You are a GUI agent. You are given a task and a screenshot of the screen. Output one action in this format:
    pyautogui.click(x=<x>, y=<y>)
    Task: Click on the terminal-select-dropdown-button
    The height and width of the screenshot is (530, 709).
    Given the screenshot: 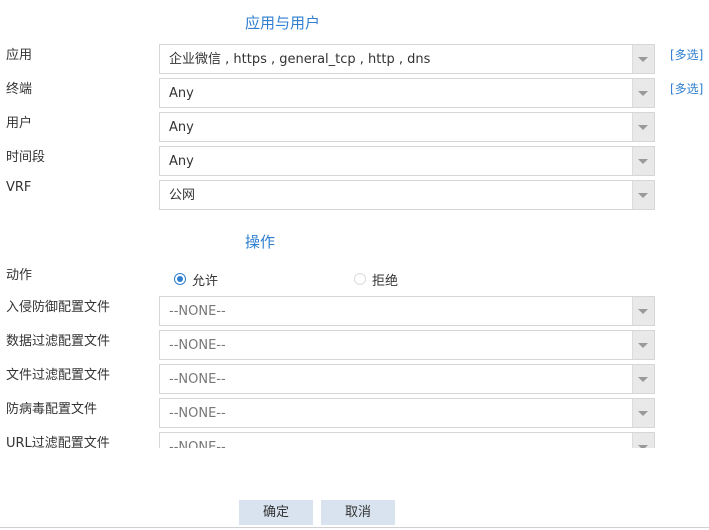 What is the action you would take?
    pyautogui.click(x=643, y=93)
    